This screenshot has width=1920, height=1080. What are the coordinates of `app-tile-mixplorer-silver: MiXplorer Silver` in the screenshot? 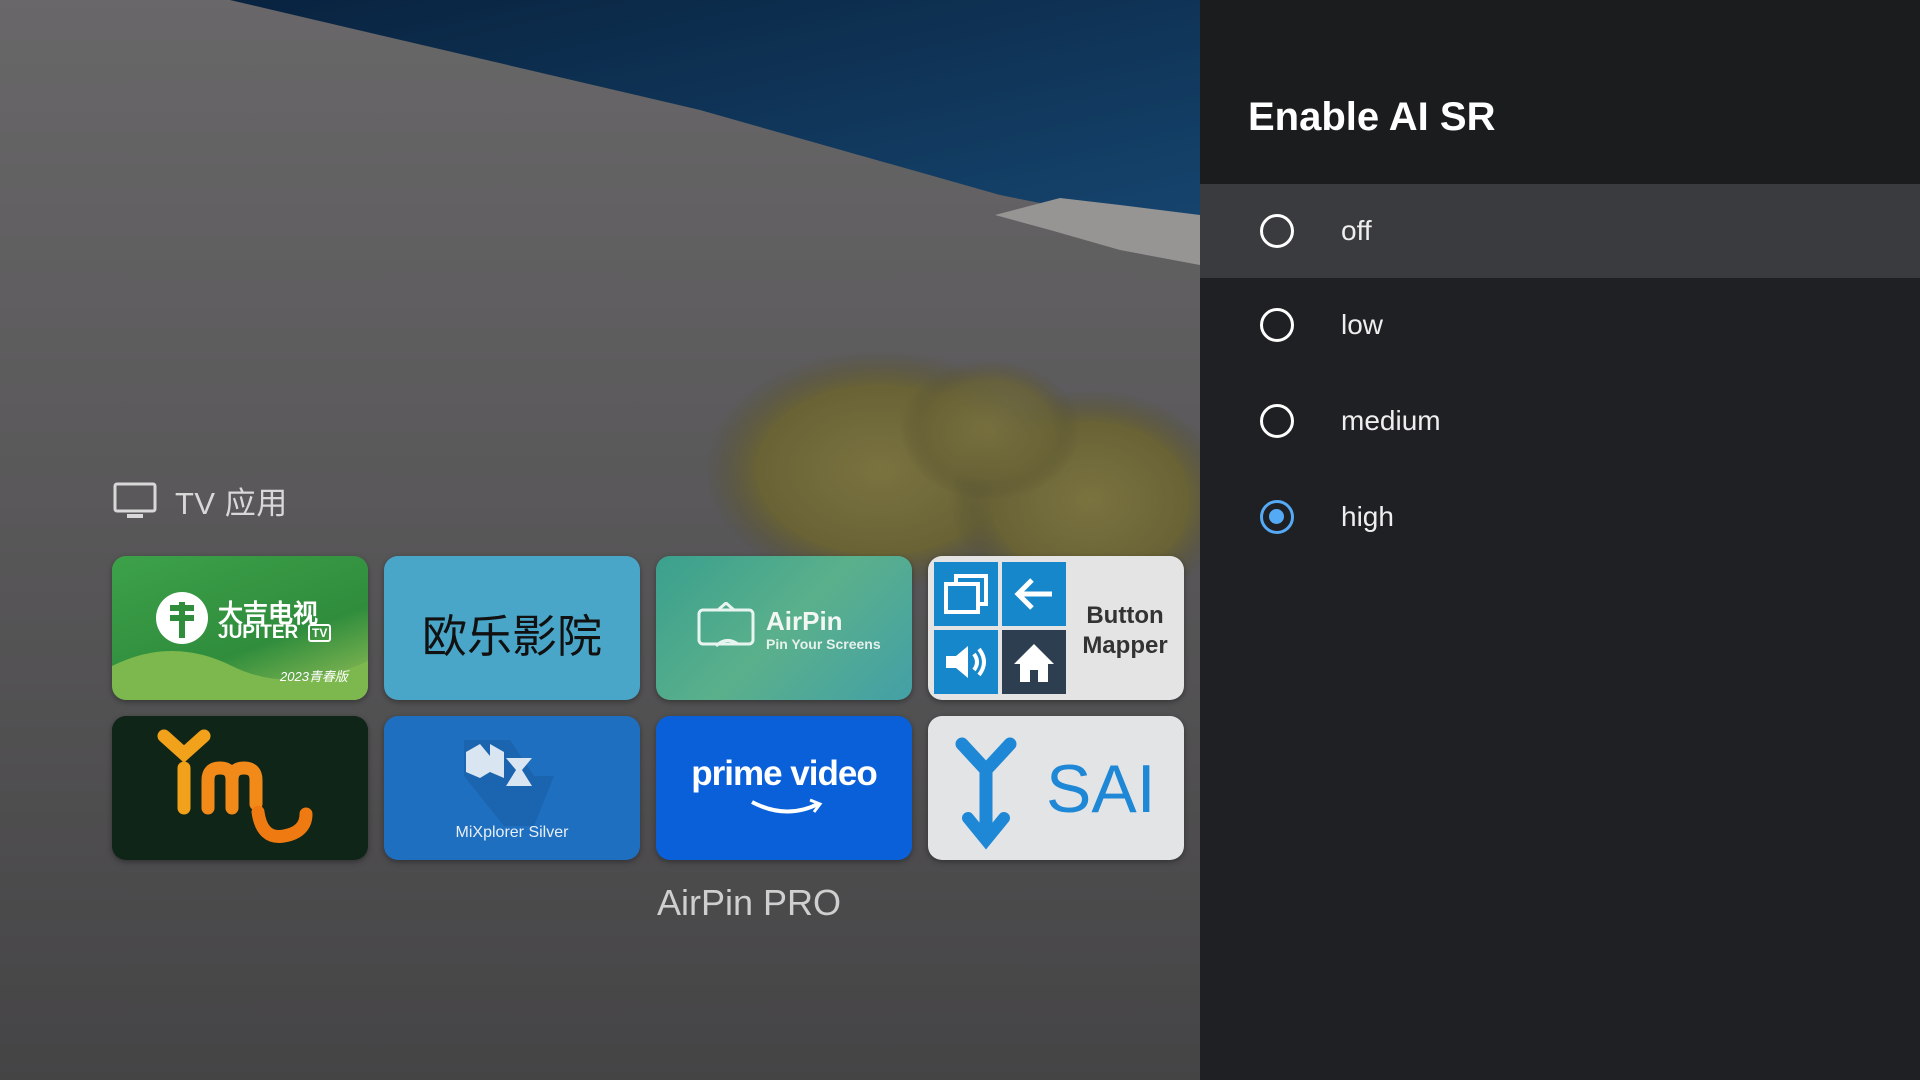 It's located at (512, 788).